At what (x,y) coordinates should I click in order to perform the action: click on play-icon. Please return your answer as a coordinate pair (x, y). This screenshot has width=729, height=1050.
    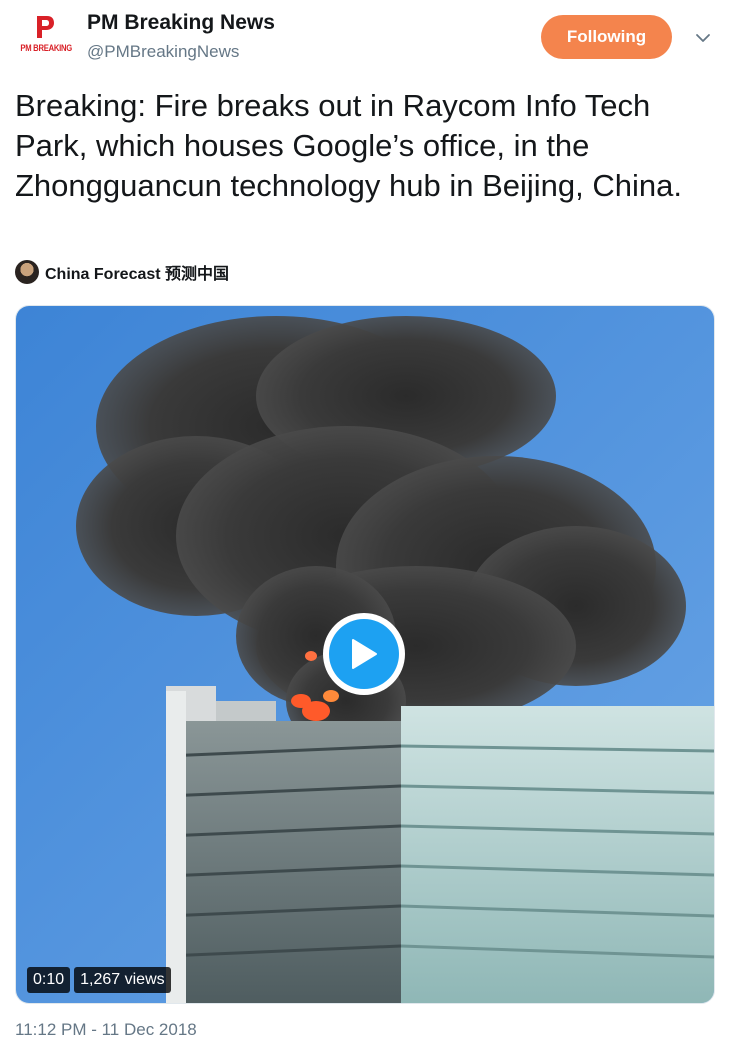
    Looking at the image, I should click on (364, 654).